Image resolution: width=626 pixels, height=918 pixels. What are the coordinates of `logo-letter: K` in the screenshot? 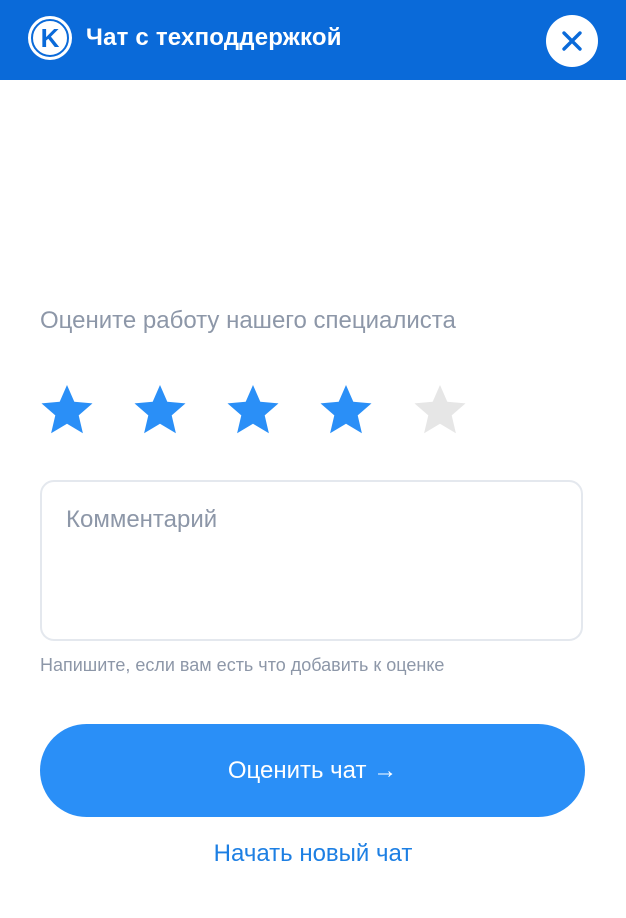 It's located at (50, 38).